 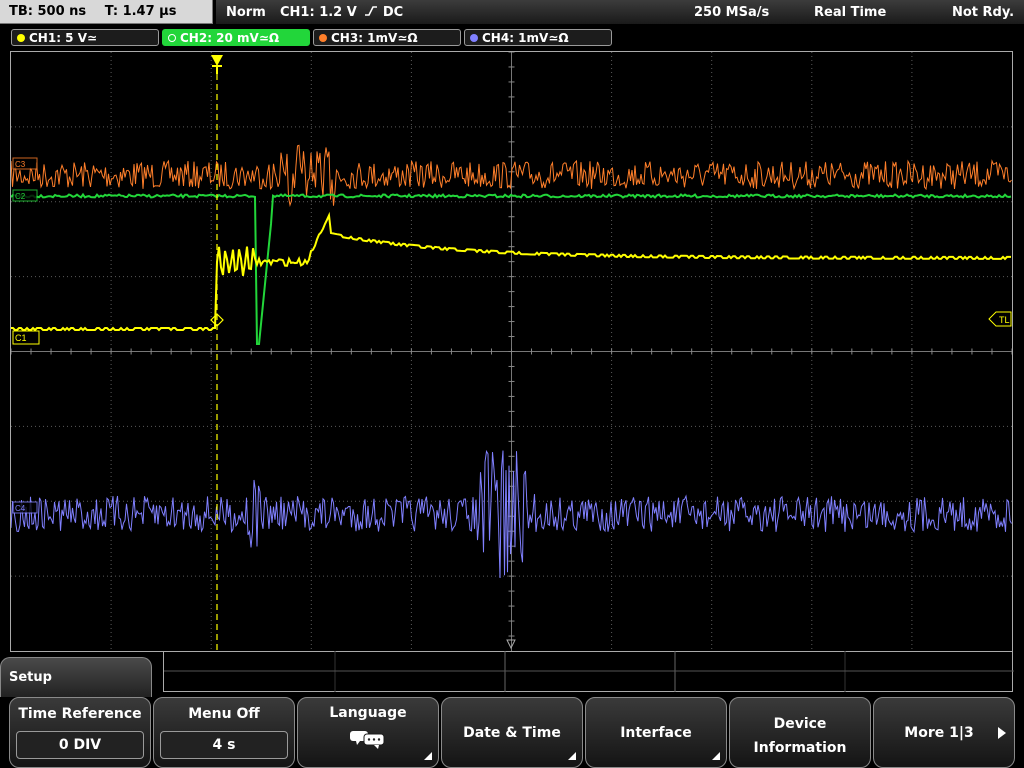 What do you see at coordinates (393, 12) in the screenshot?
I see `trigger-coupling: DC` at bounding box center [393, 12].